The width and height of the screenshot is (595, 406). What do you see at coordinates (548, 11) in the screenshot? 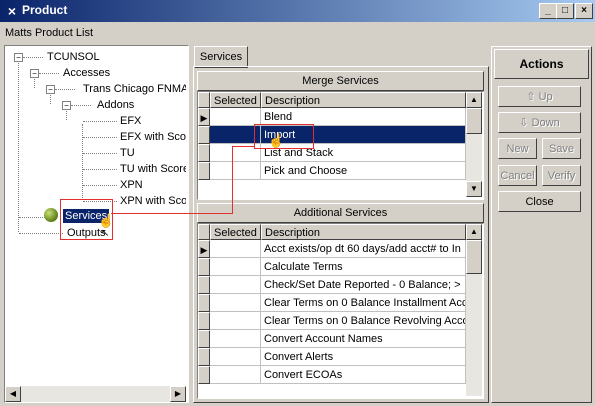
I see `minimize-button: _` at bounding box center [548, 11].